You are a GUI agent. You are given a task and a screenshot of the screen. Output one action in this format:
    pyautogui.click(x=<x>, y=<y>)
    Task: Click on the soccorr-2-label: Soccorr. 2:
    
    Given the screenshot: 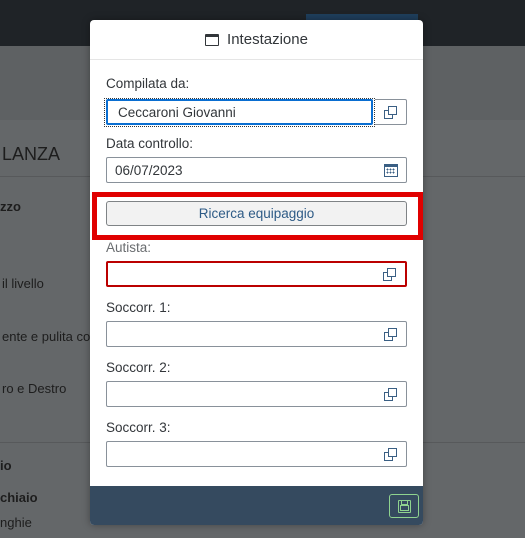 What is the action you would take?
    pyautogui.click(x=138, y=367)
    